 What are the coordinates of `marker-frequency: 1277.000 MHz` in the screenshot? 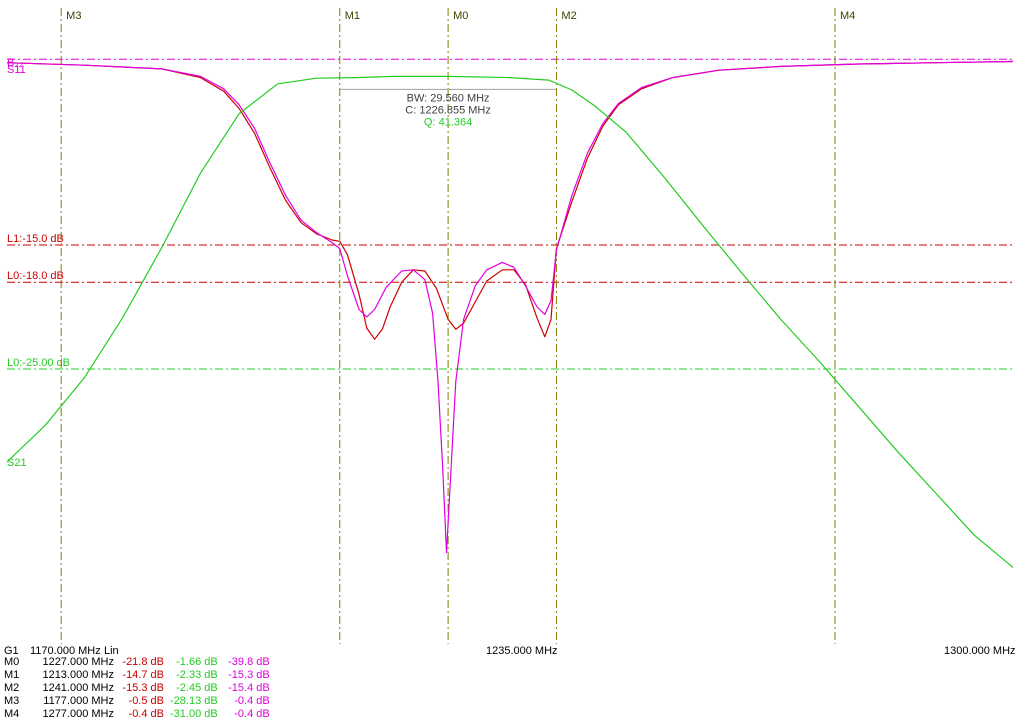 It's located at (78, 714).